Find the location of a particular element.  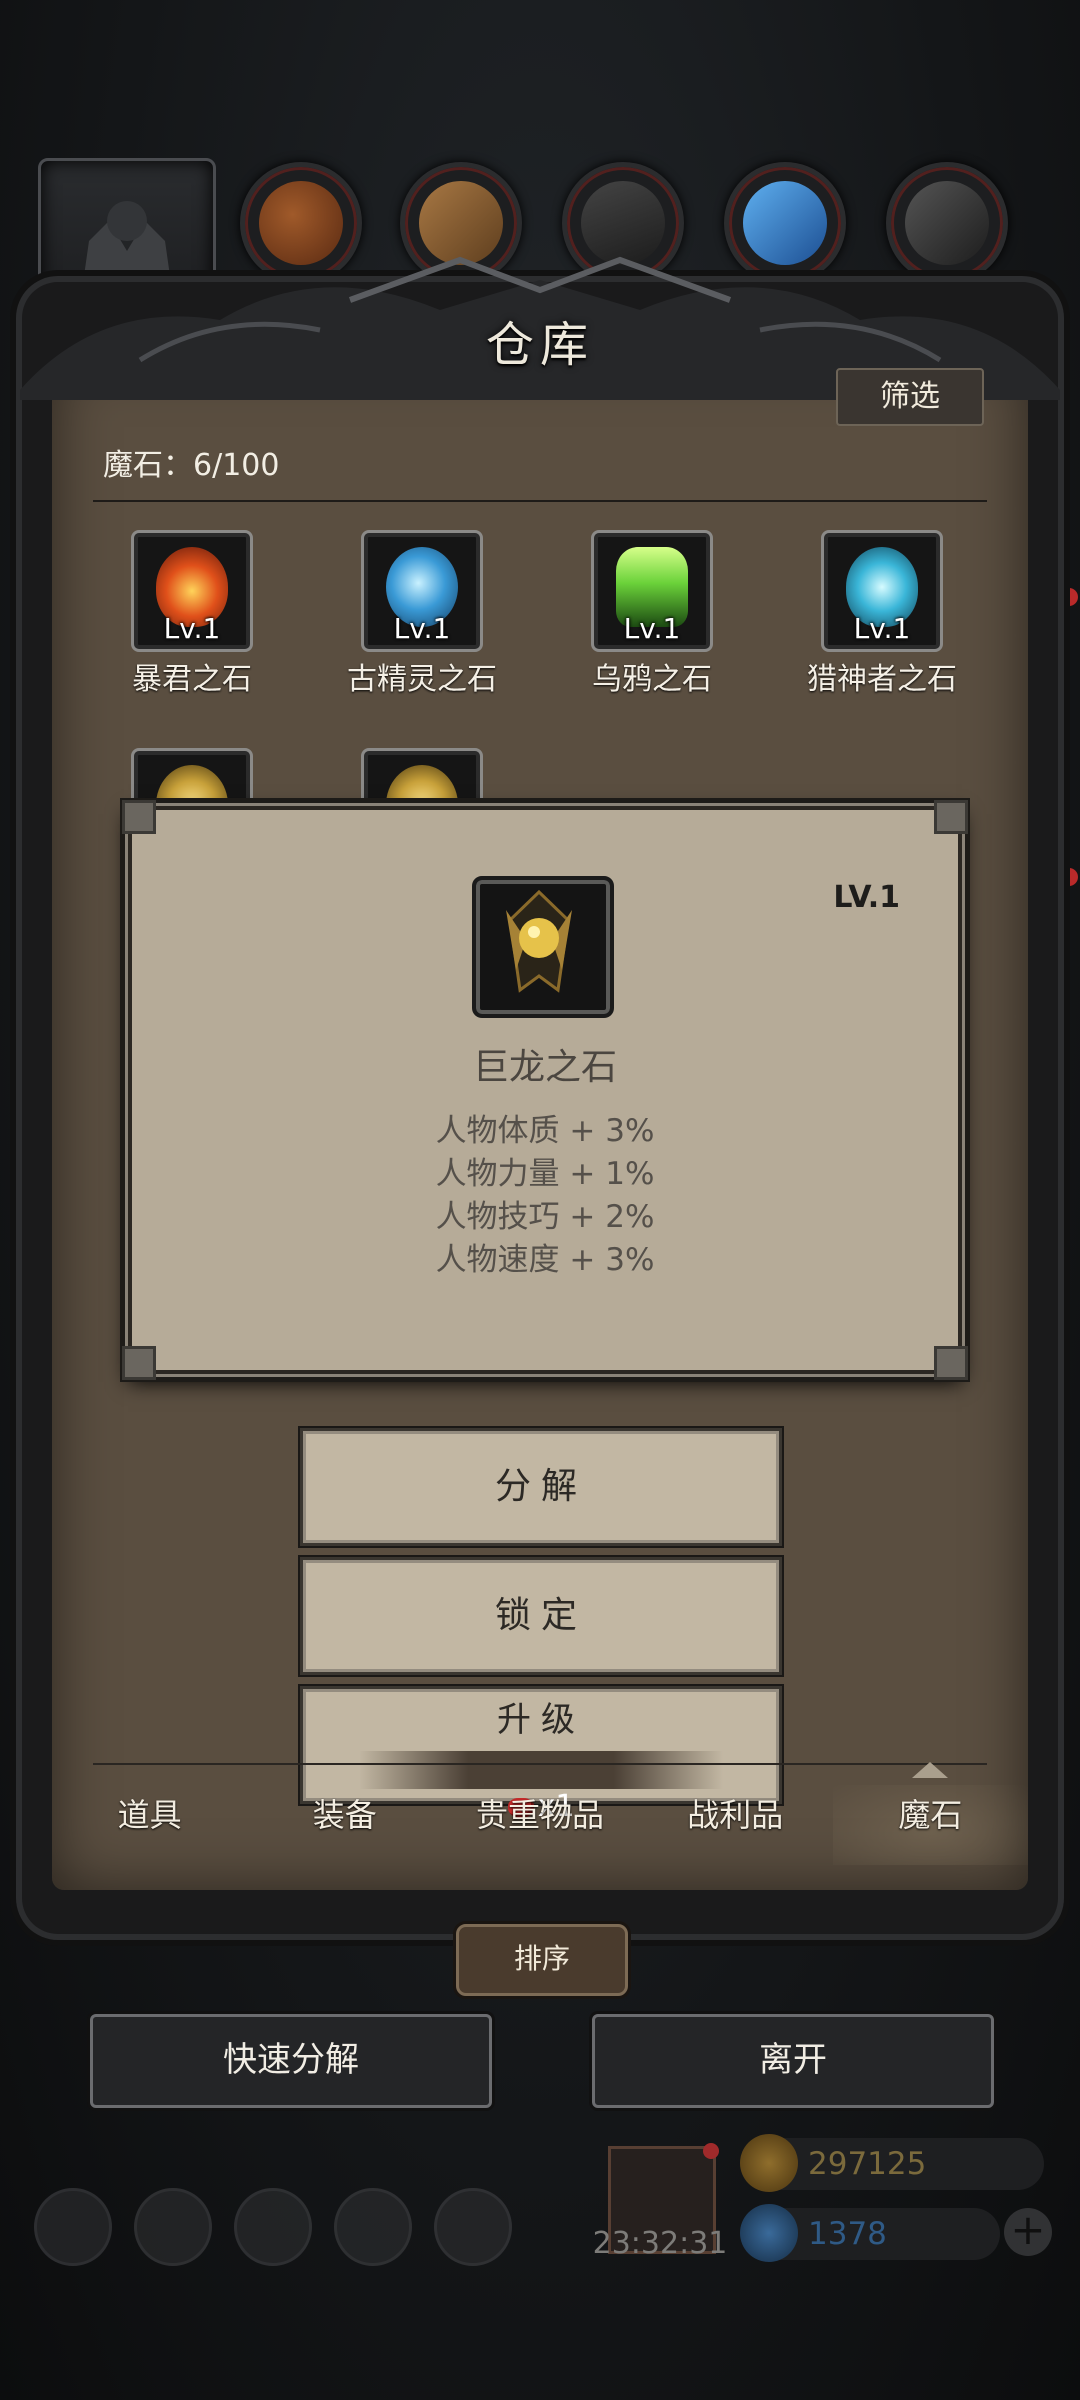

map-icon is located at coordinates (273, 2227).